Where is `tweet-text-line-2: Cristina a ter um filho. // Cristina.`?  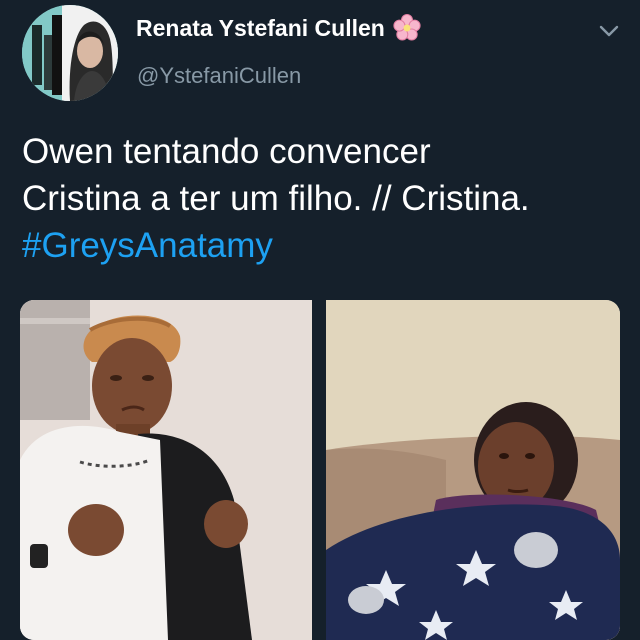 tweet-text-line-2: Cristina a ter um filho. // Cristina. is located at coordinates (276, 198).